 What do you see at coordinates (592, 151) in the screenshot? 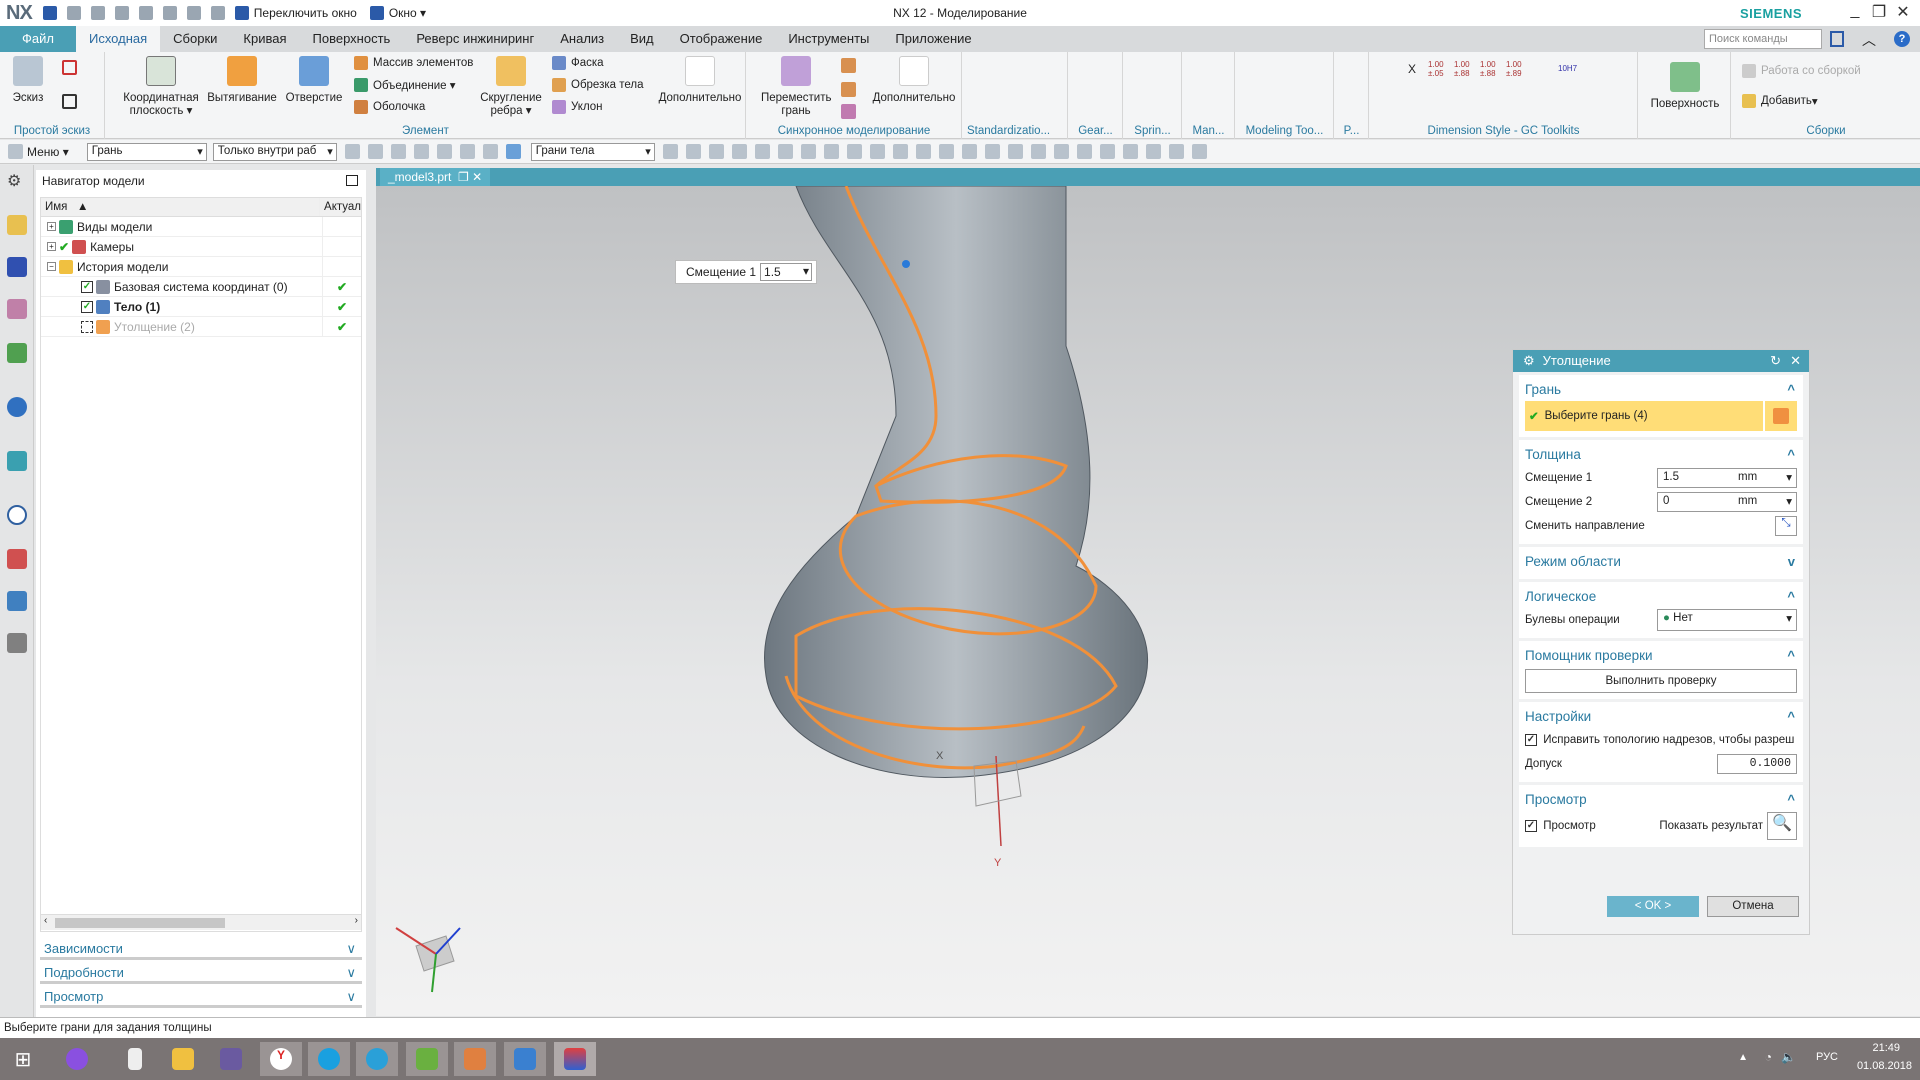
I see `face-rule-select: Грани тела` at bounding box center [592, 151].